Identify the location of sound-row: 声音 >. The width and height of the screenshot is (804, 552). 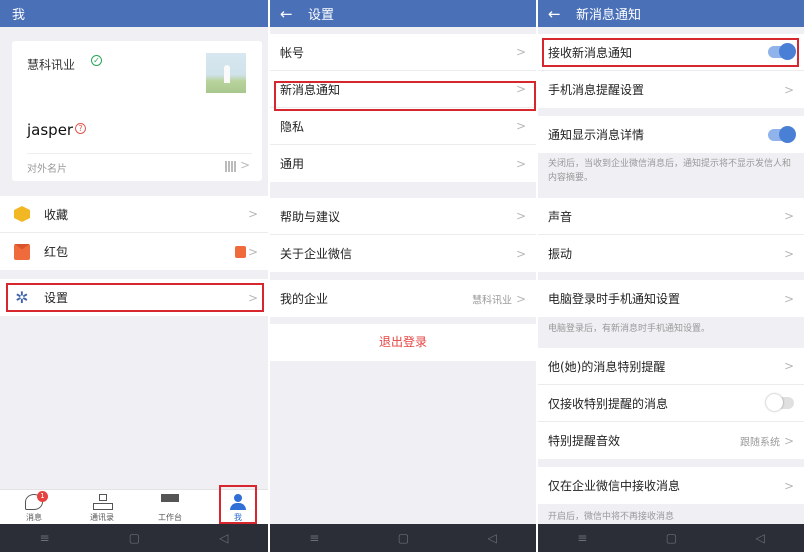
(671, 216).